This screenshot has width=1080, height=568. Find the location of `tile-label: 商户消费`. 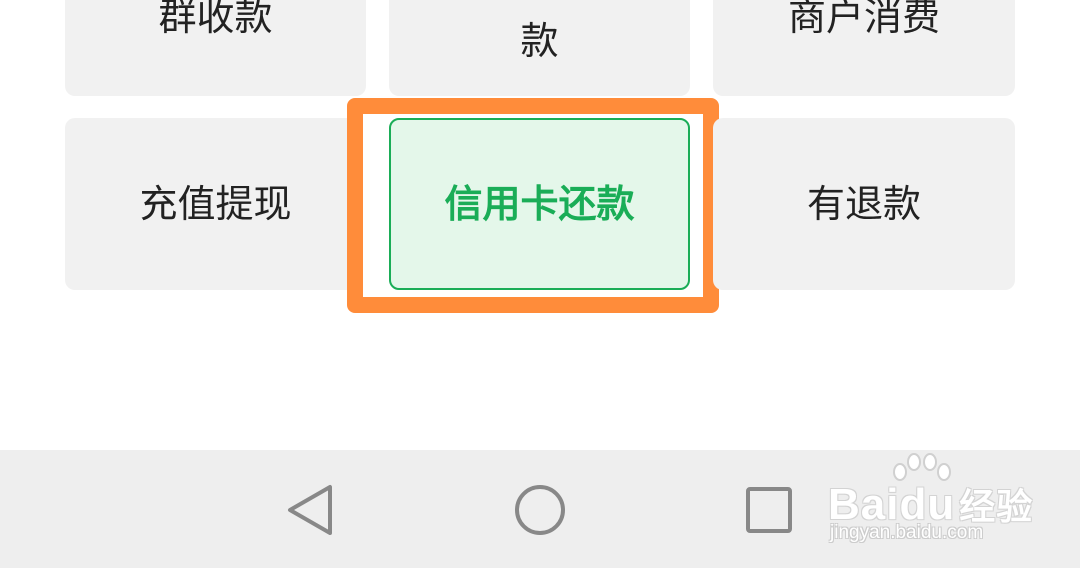

tile-label: 商户消费 is located at coordinates (863, 19).